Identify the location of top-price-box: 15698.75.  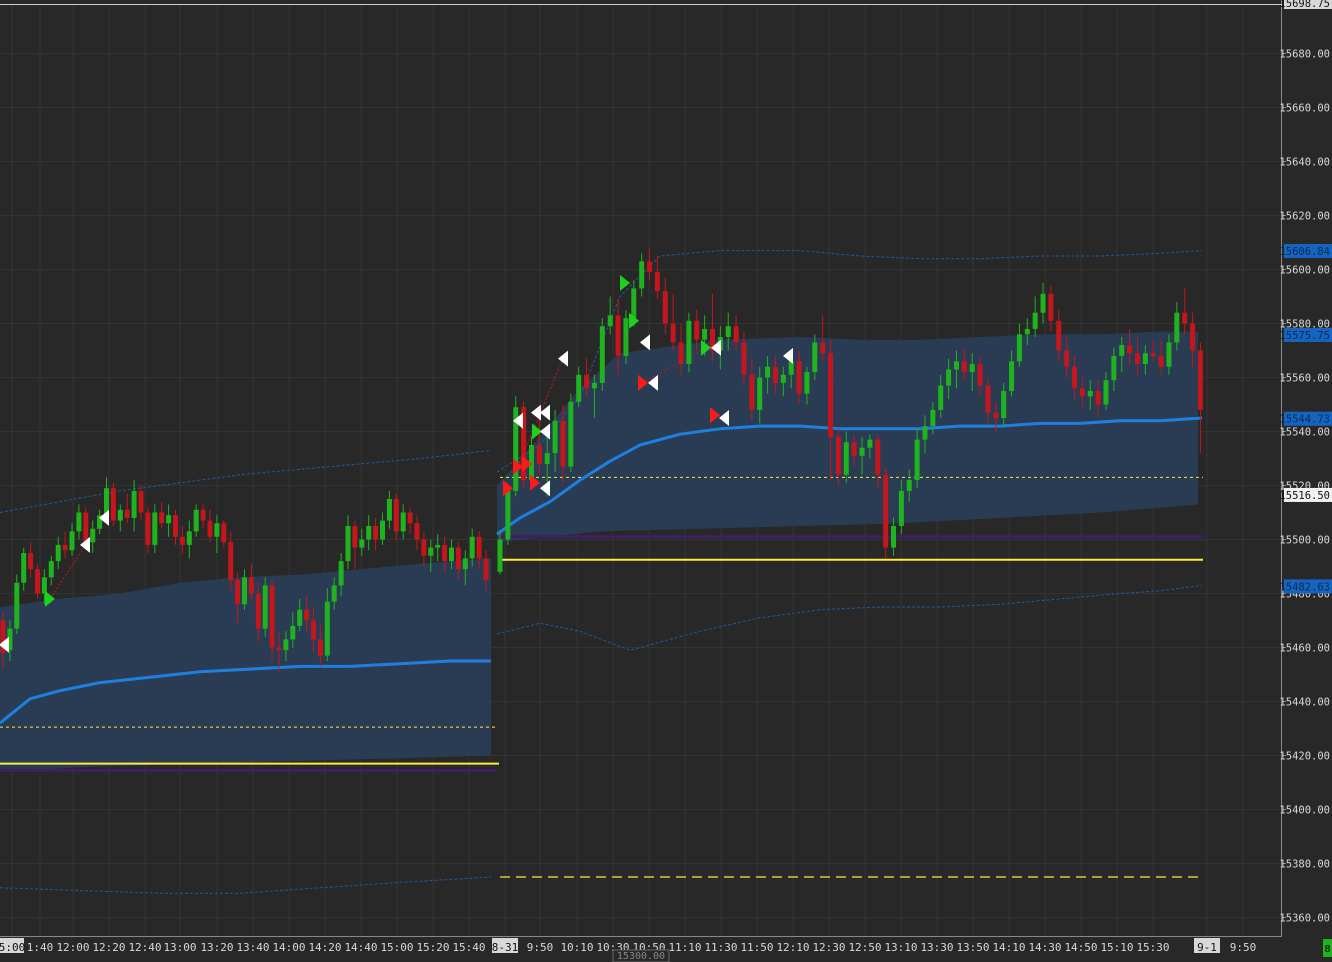
(1305, 5).